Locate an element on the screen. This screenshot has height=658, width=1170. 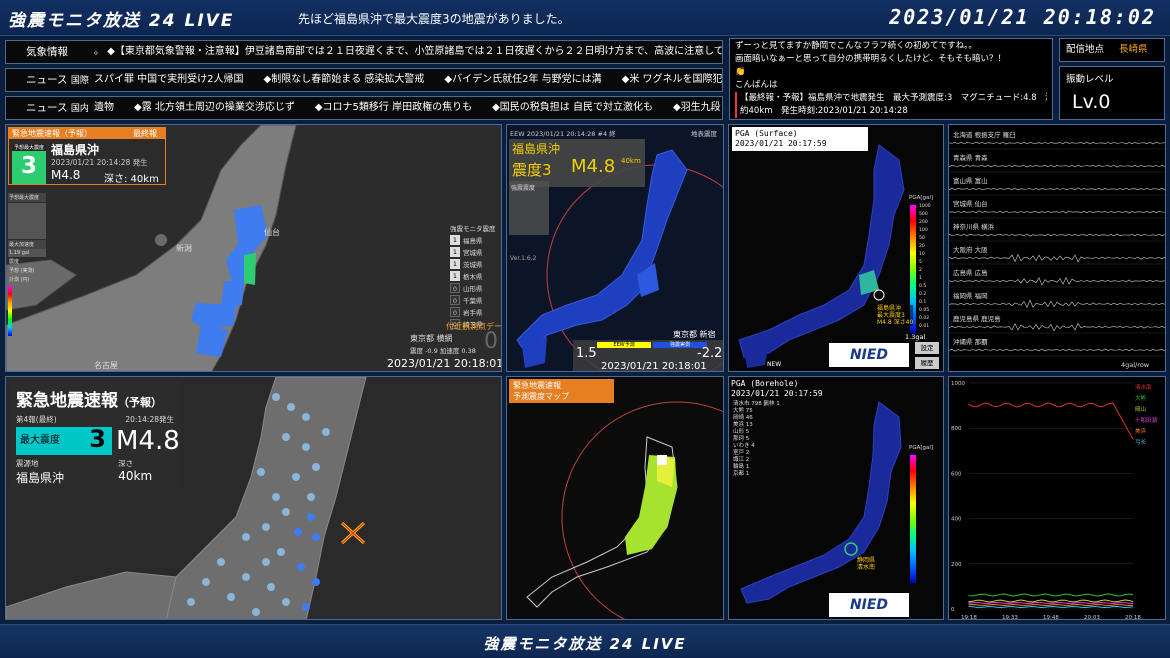
legend-row: 1 宮城県 is located at coordinates (473, 251).